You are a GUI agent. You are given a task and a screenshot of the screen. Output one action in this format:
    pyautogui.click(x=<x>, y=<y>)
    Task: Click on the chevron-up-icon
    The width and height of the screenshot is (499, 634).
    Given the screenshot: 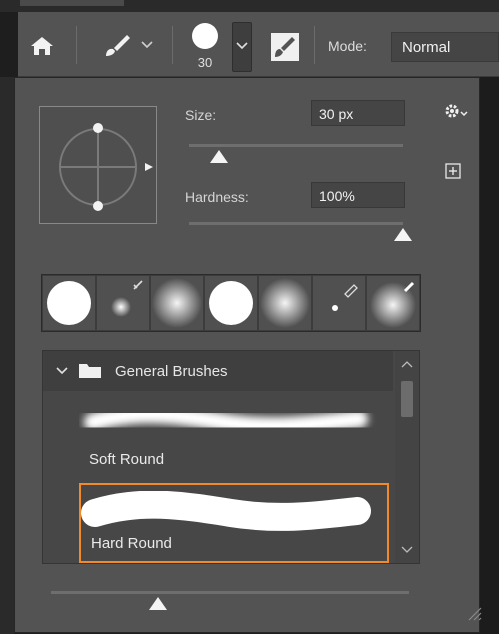 What is the action you would take?
    pyautogui.click(x=407, y=364)
    